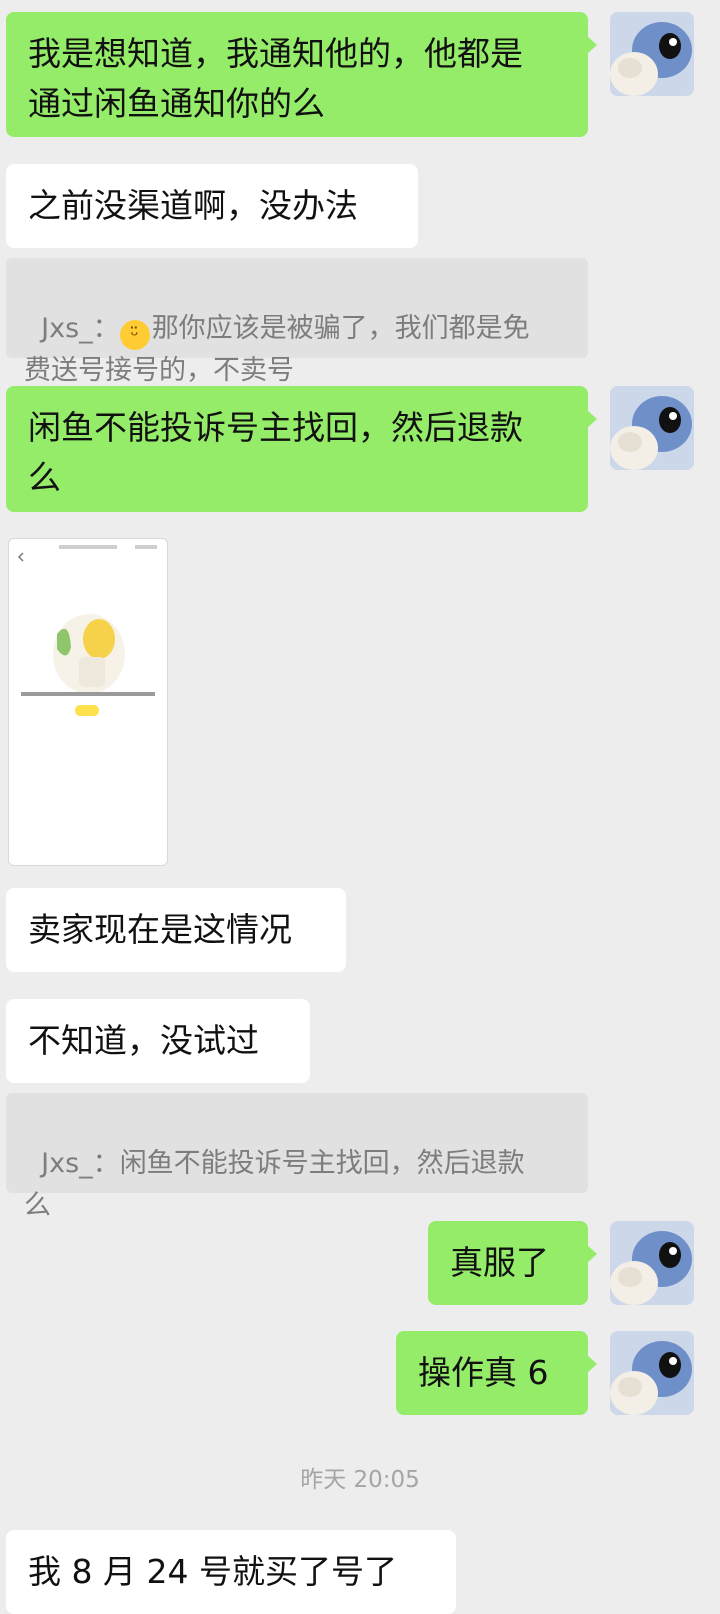 Image resolution: width=720 pixels, height=1614 pixels. What do you see at coordinates (297, 322) in the screenshot?
I see `quoted-reply: Jxs_： ᵕ̈ 那你应该是被骗了，我们都是免 费送号接号的，不卖号` at bounding box center [297, 322].